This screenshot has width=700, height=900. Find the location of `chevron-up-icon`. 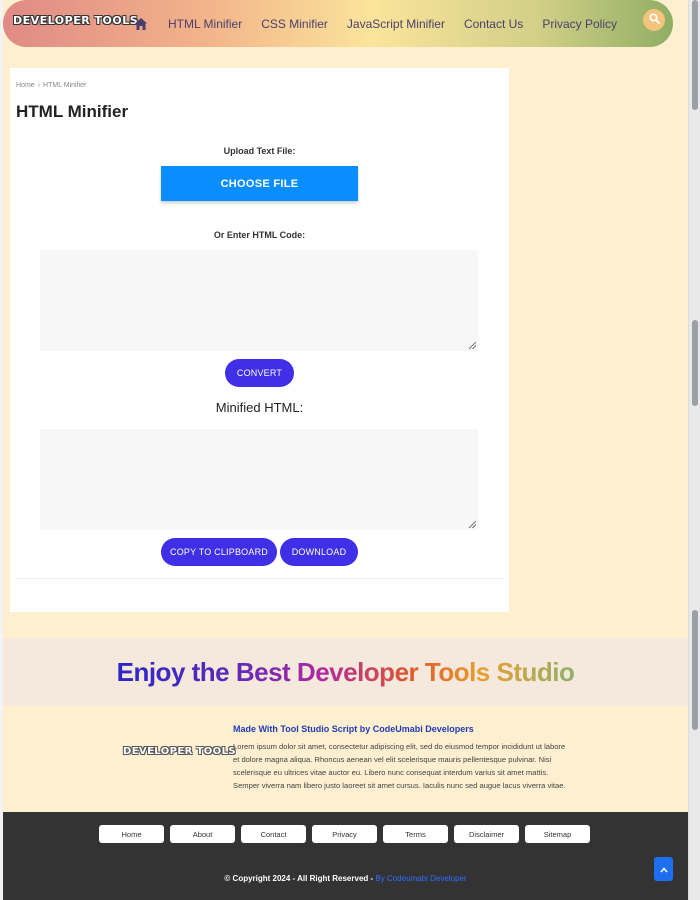

chevron-up-icon is located at coordinates (663, 869).